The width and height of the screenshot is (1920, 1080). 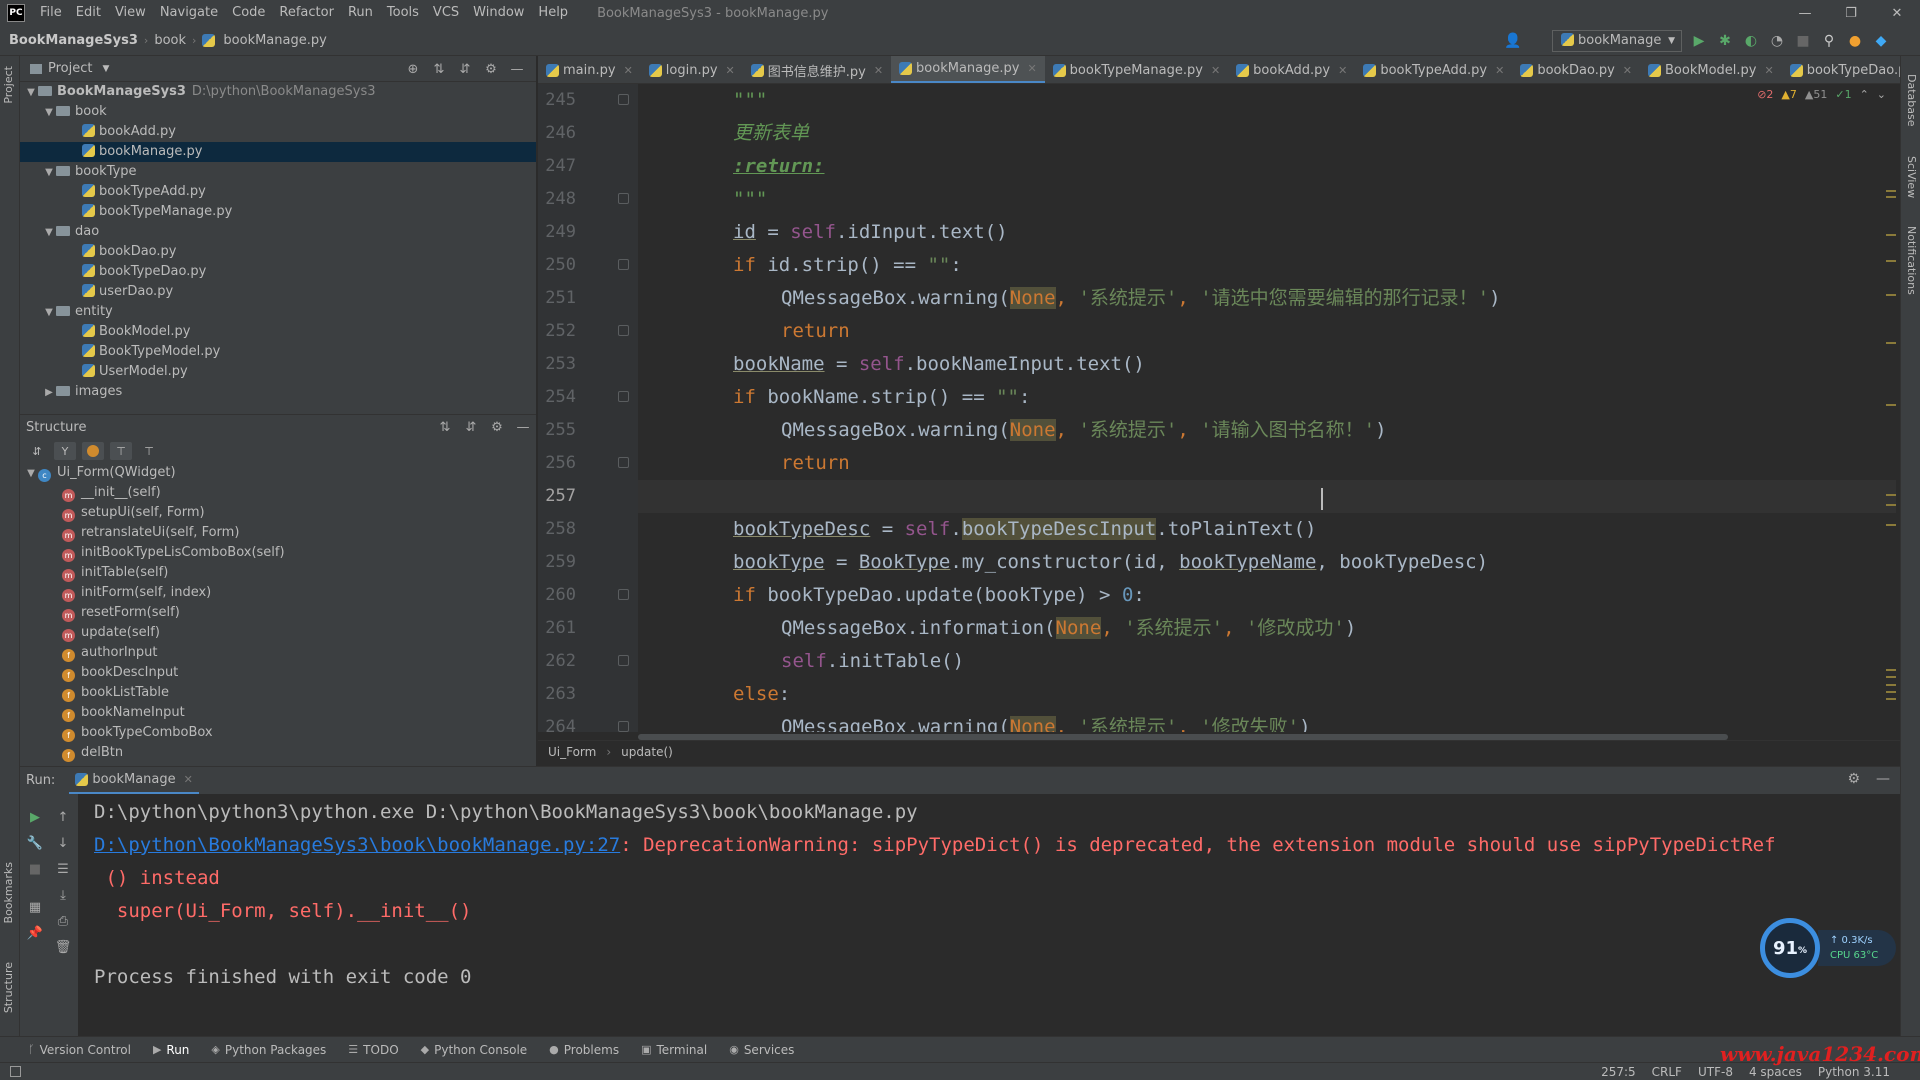 I want to click on update-icon: ●, so click(x=1855, y=41).